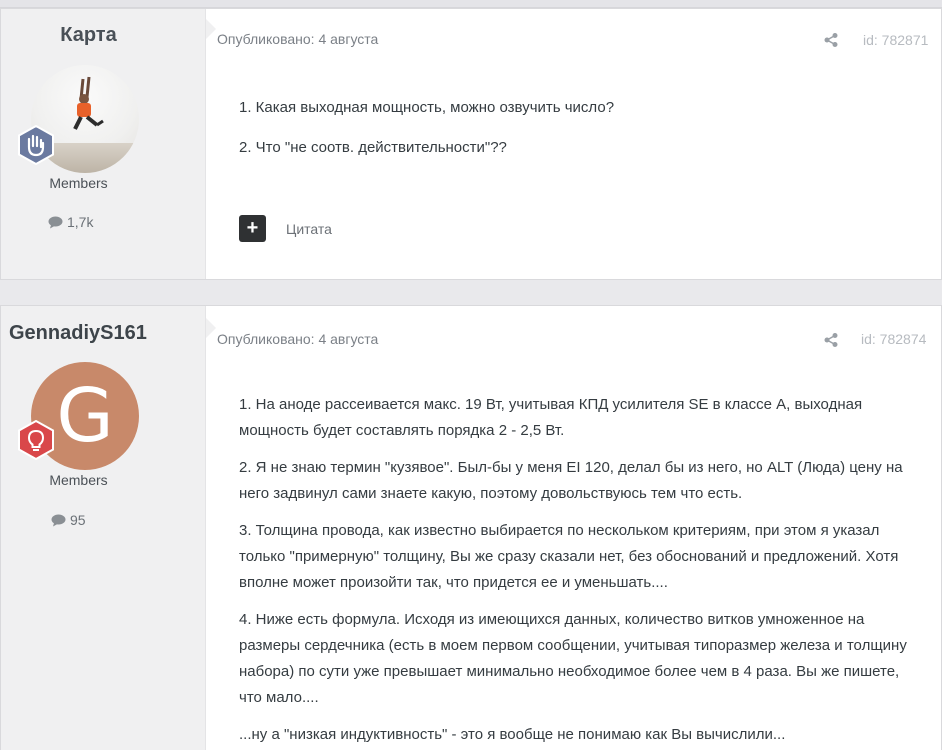 The width and height of the screenshot is (942, 750). What do you see at coordinates (80, 222) in the screenshot?
I see `post-count-value: 1,7k` at bounding box center [80, 222].